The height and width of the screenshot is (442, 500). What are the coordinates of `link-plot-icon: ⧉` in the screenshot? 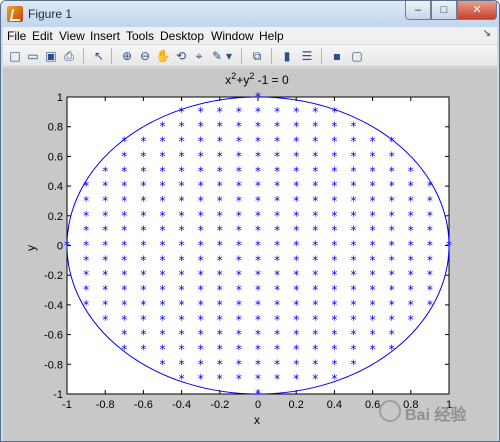 It's located at (257, 56).